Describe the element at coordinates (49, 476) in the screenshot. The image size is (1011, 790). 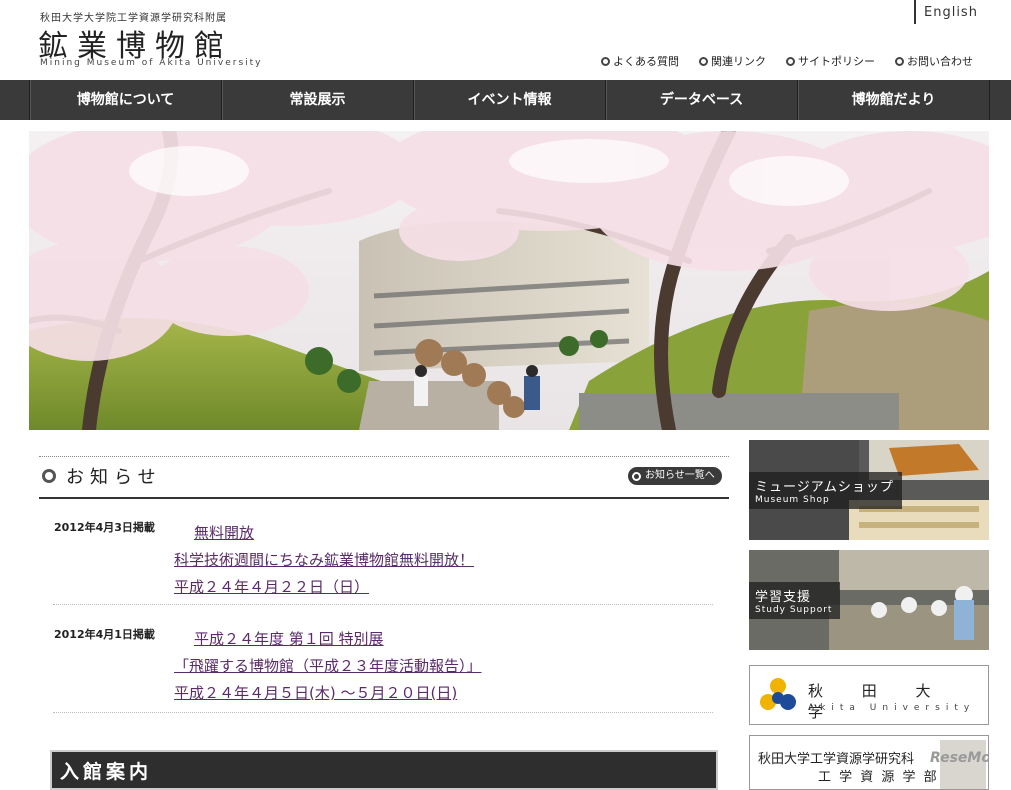
I see `news-bullet-icon` at that location.